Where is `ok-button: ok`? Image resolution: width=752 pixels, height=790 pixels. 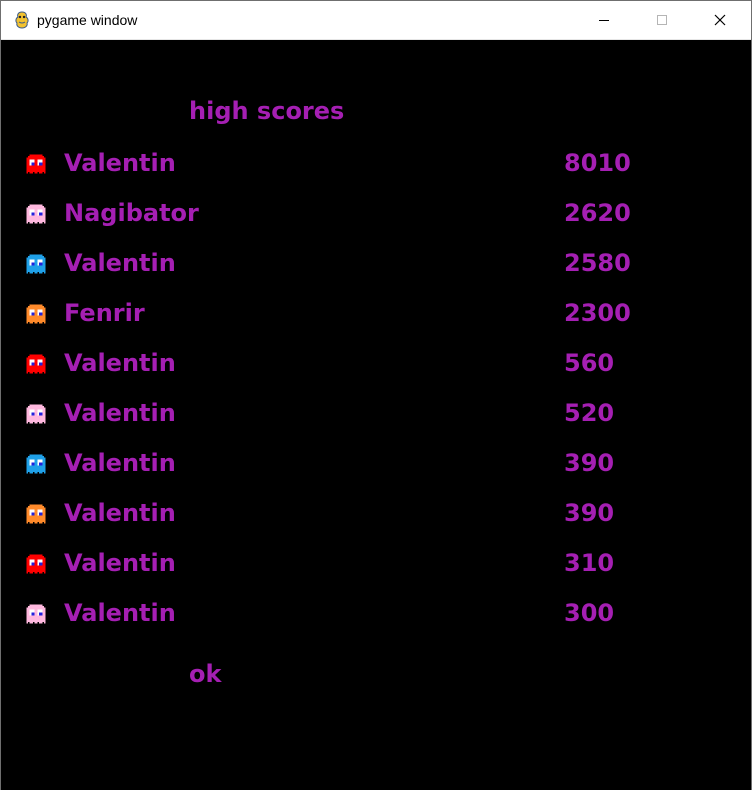
ok-button: ok is located at coordinates (205, 674).